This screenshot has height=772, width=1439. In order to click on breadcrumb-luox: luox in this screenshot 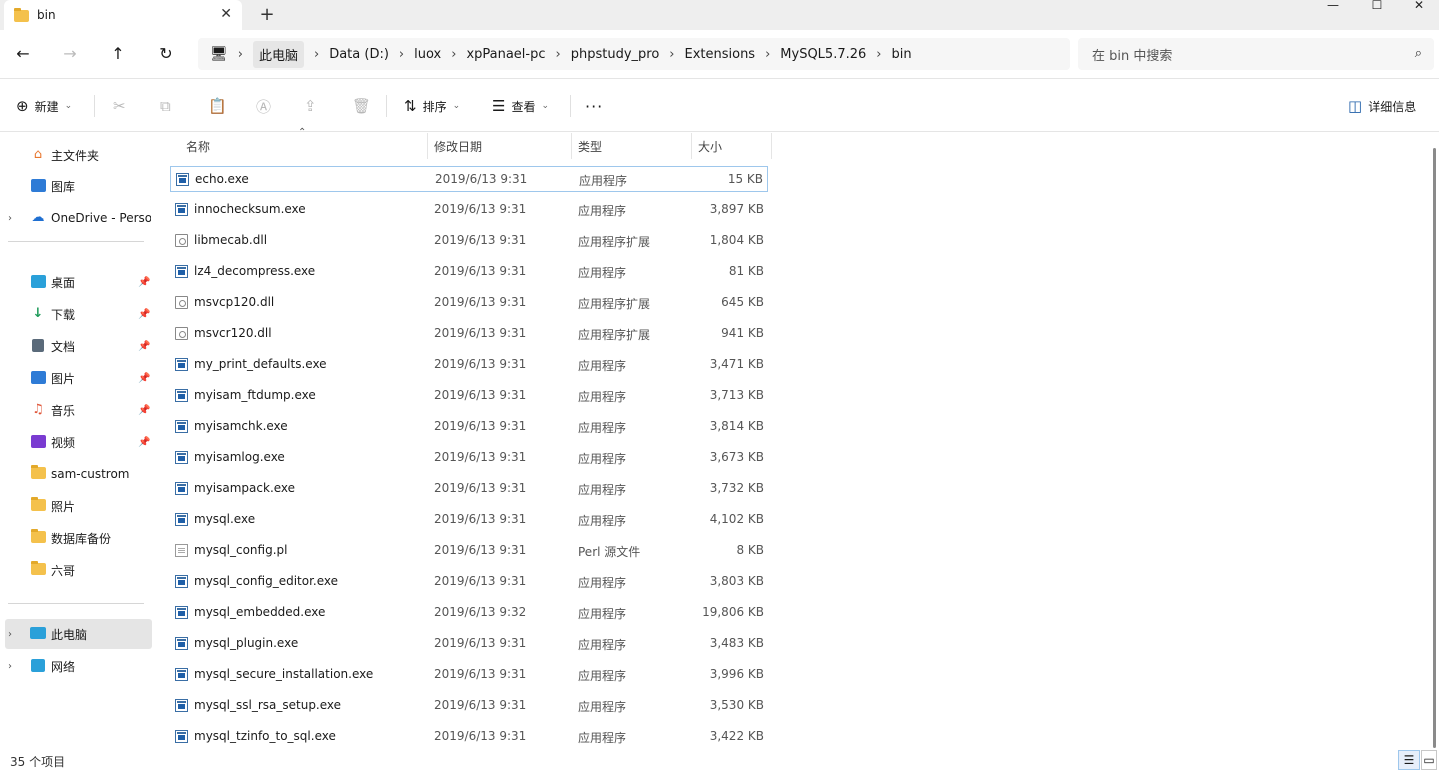, I will do `click(427, 54)`.